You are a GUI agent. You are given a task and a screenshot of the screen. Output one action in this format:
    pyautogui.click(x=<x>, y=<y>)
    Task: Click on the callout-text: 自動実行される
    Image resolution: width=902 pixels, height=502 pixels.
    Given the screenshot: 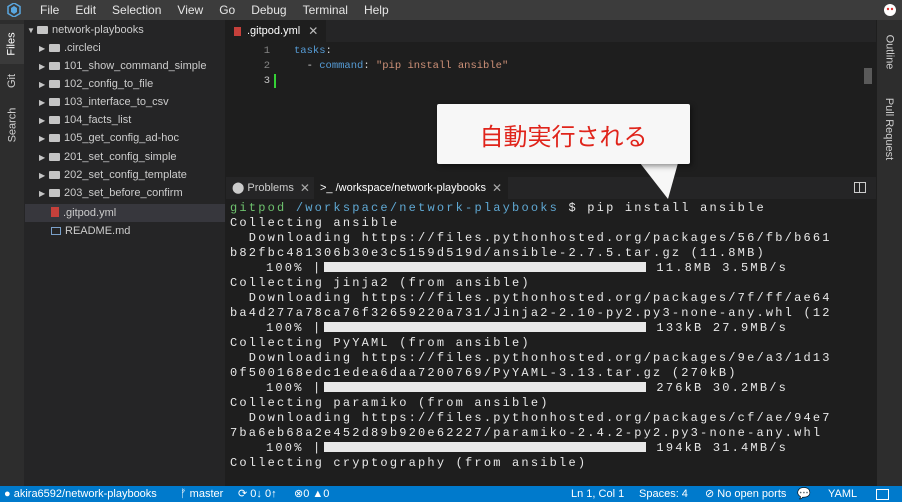 What is the action you would take?
    pyautogui.click(x=563, y=137)
    